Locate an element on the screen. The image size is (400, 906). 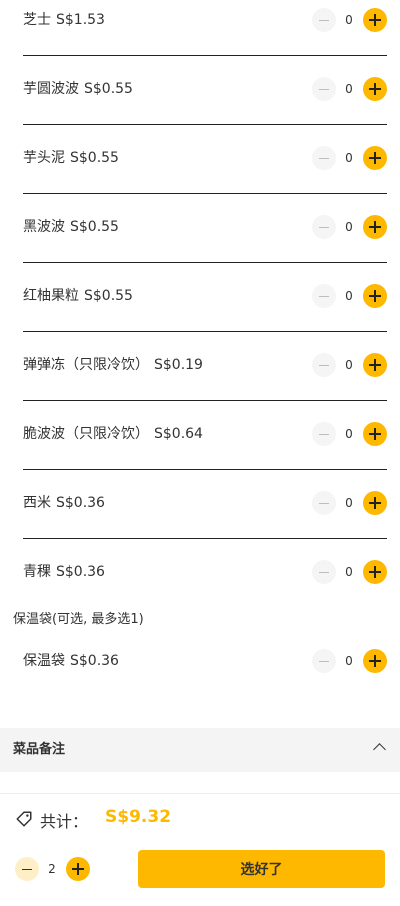
addon-row-crystal-boba: 脆波波（只限冷饮） S$0.64 0 is located at coordinates (205, 448).